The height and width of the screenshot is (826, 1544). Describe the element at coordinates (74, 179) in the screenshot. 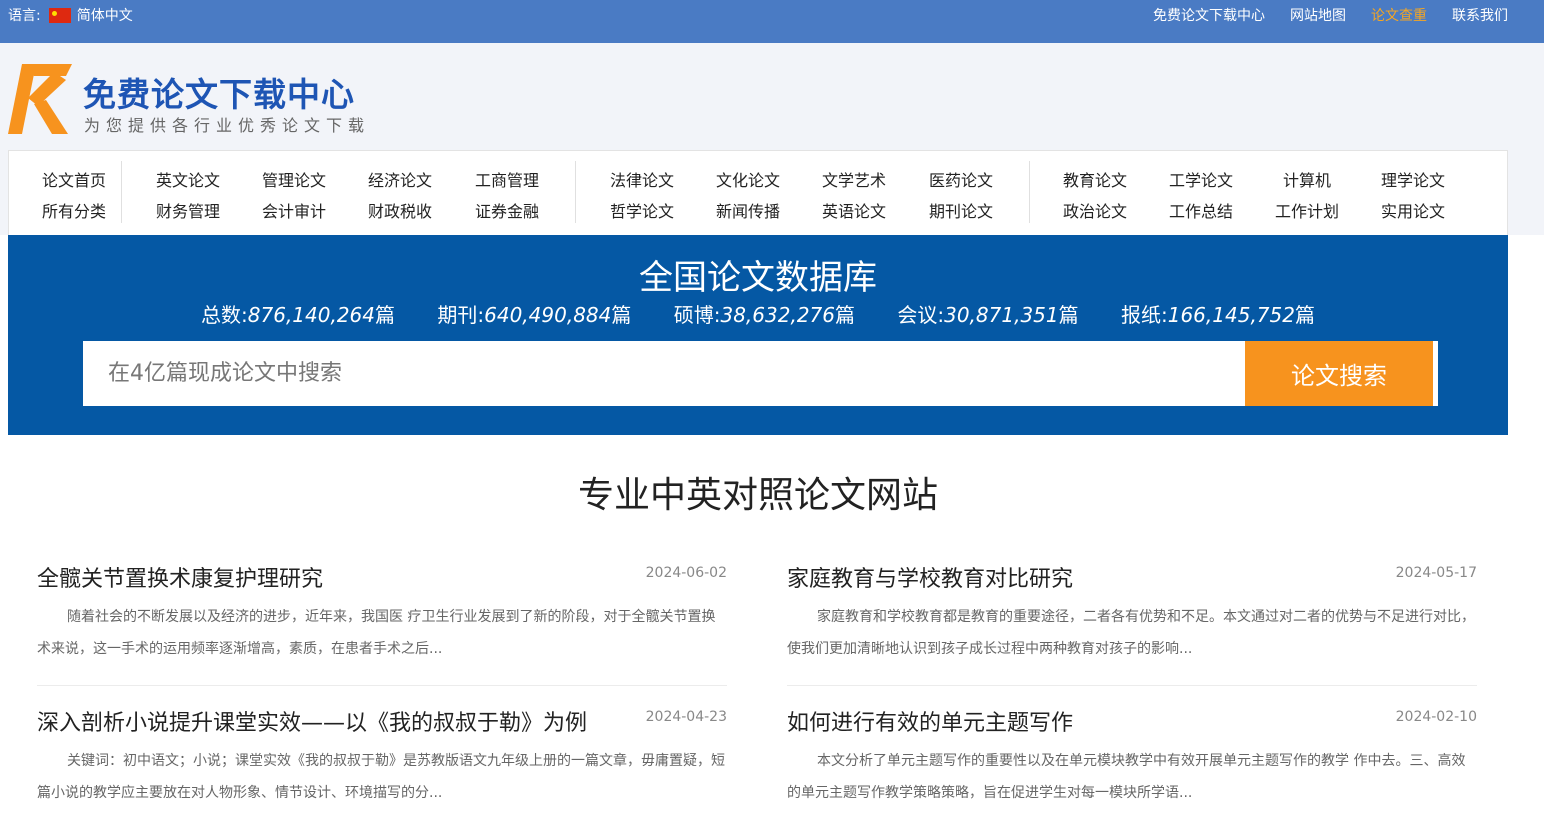

I see `nav-item-home: 论文首页` at that location.